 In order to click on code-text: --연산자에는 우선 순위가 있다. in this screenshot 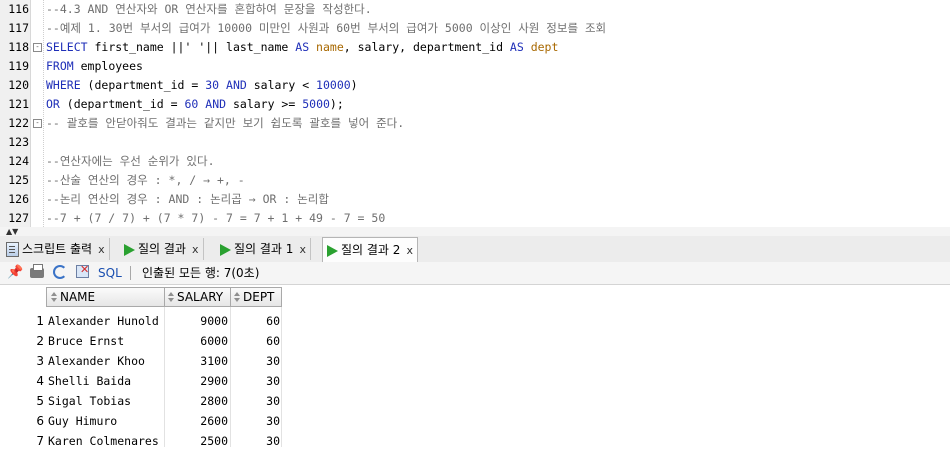, I will do `click(130, 161)`.